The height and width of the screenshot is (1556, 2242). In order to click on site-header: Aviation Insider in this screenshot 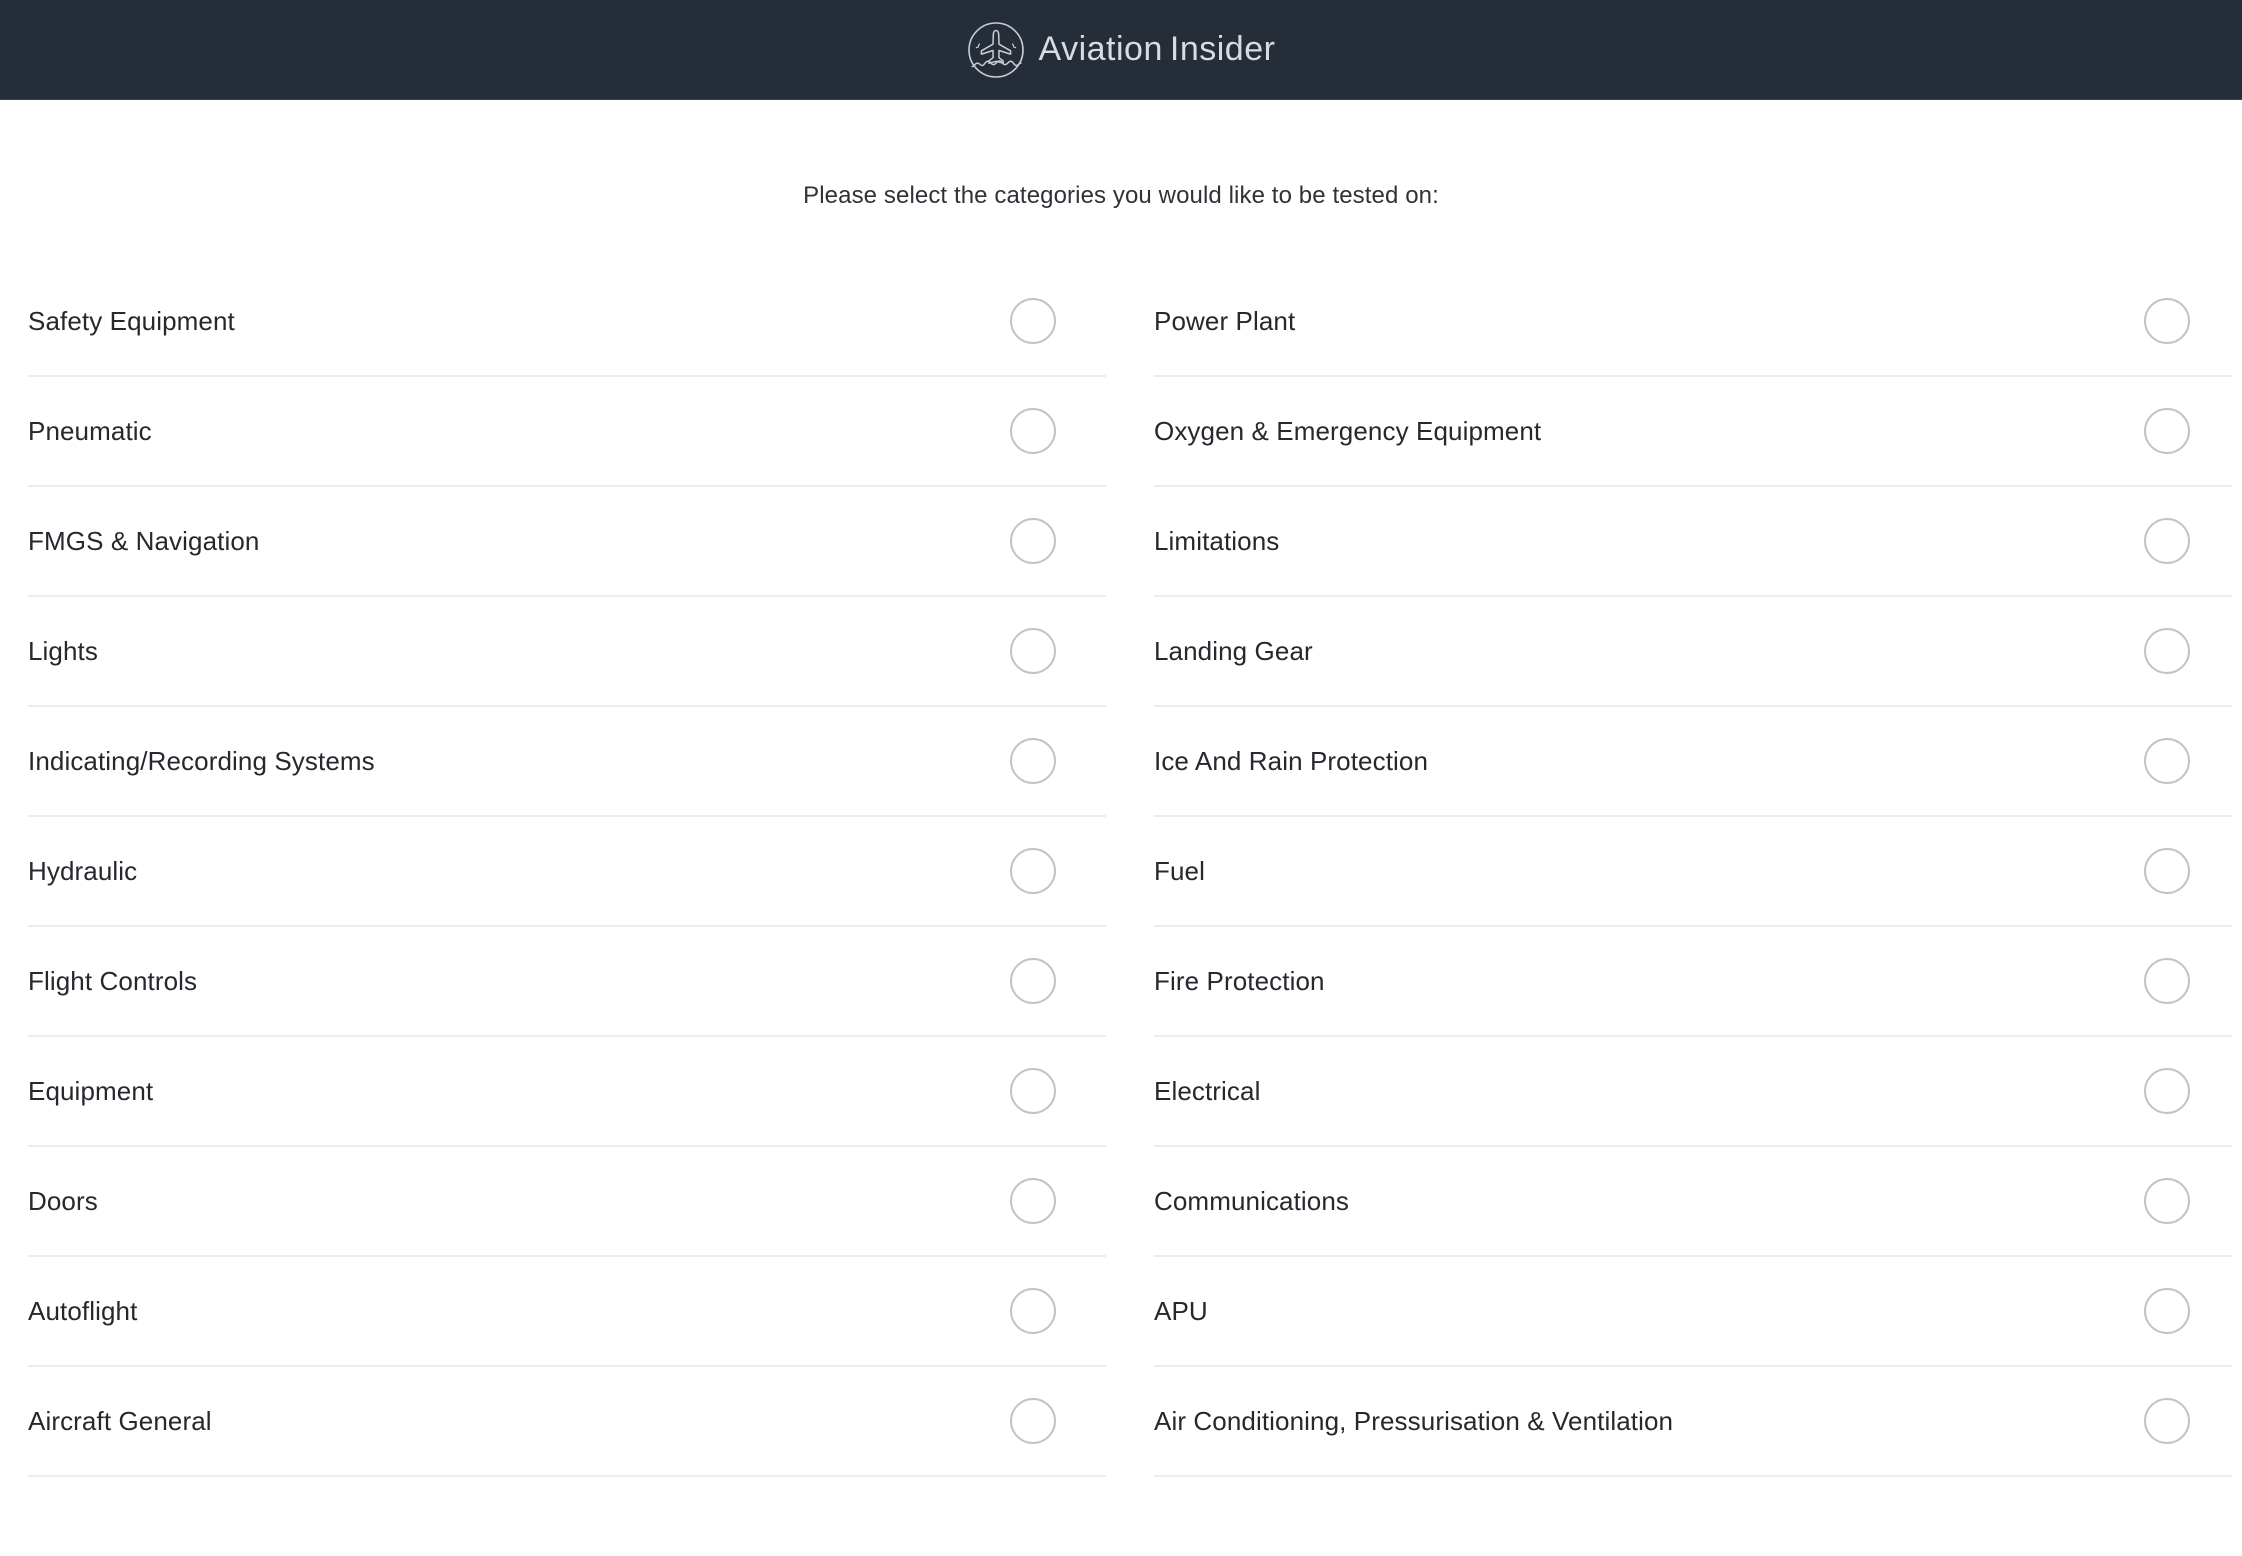, I will do `click(1121, 50)`.